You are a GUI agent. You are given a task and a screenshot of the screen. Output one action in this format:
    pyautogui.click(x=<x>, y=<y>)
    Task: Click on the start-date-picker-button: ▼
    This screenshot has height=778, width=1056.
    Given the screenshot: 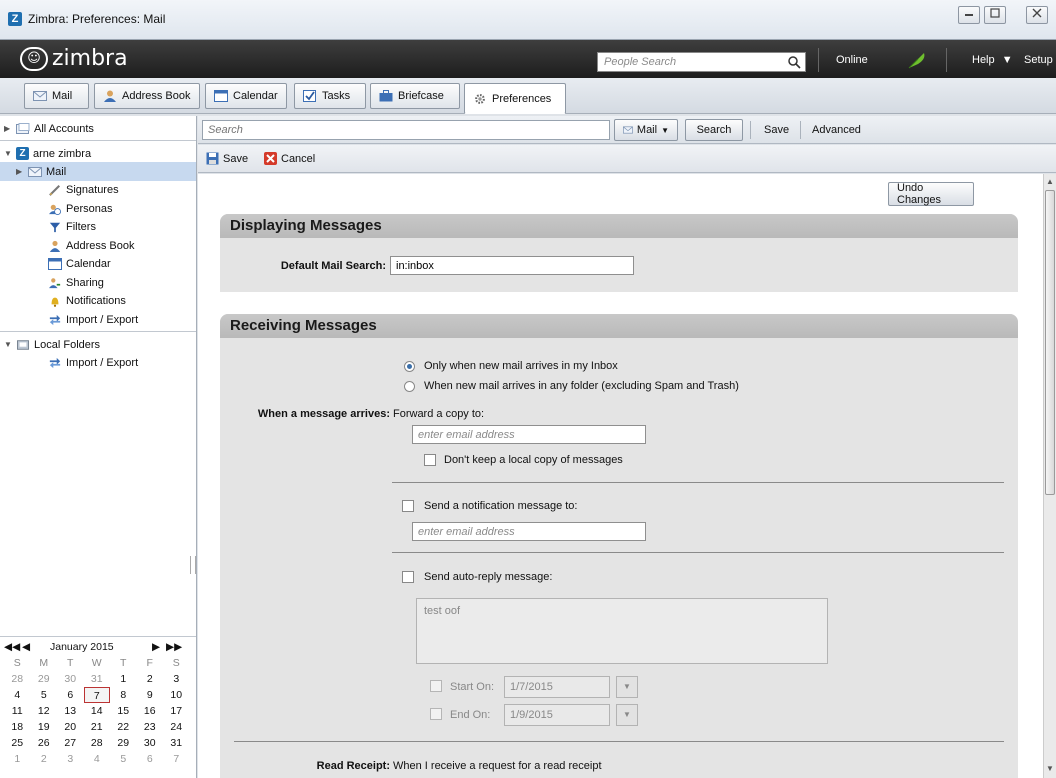 What is the action you would take?
    pyautogui.click(x=627, y=687)
    